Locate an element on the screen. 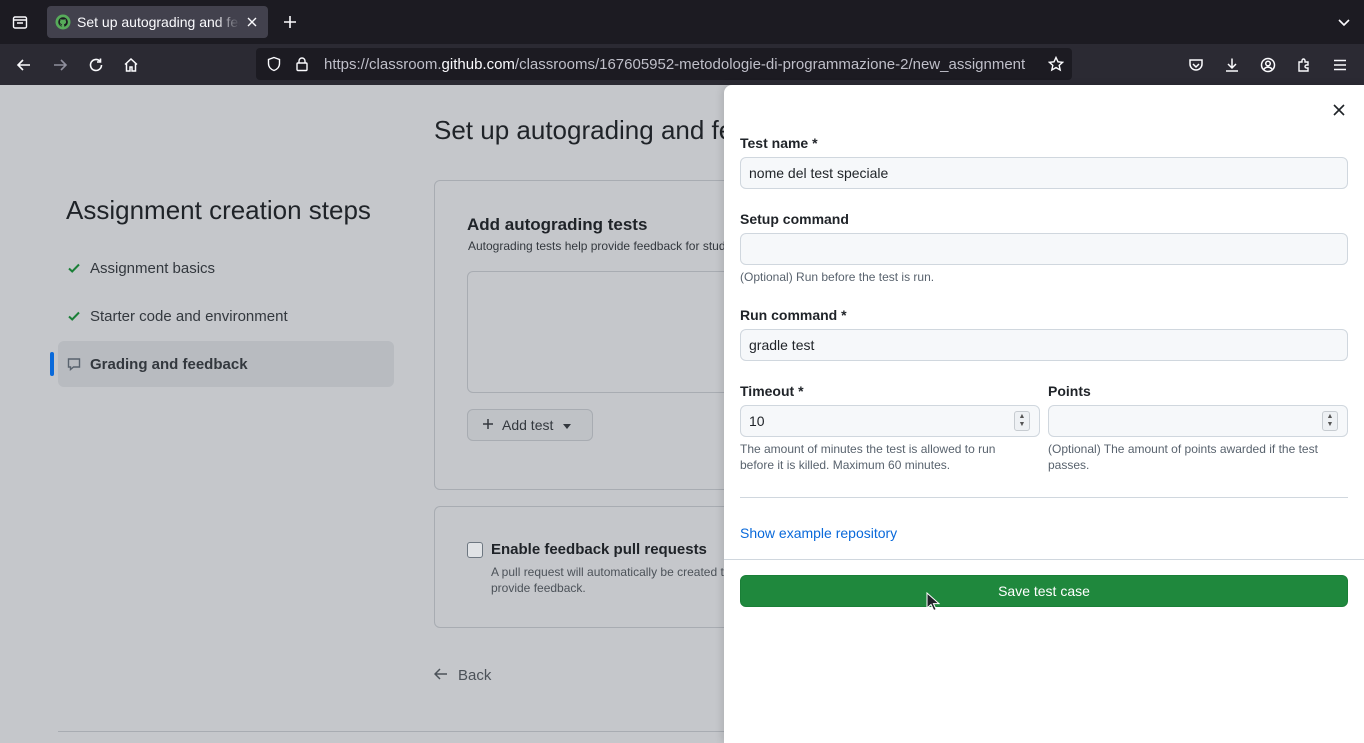 The height and width of the screenshot is (743, 1364). tracking-protection-icon is located at coordinates (274, 64).